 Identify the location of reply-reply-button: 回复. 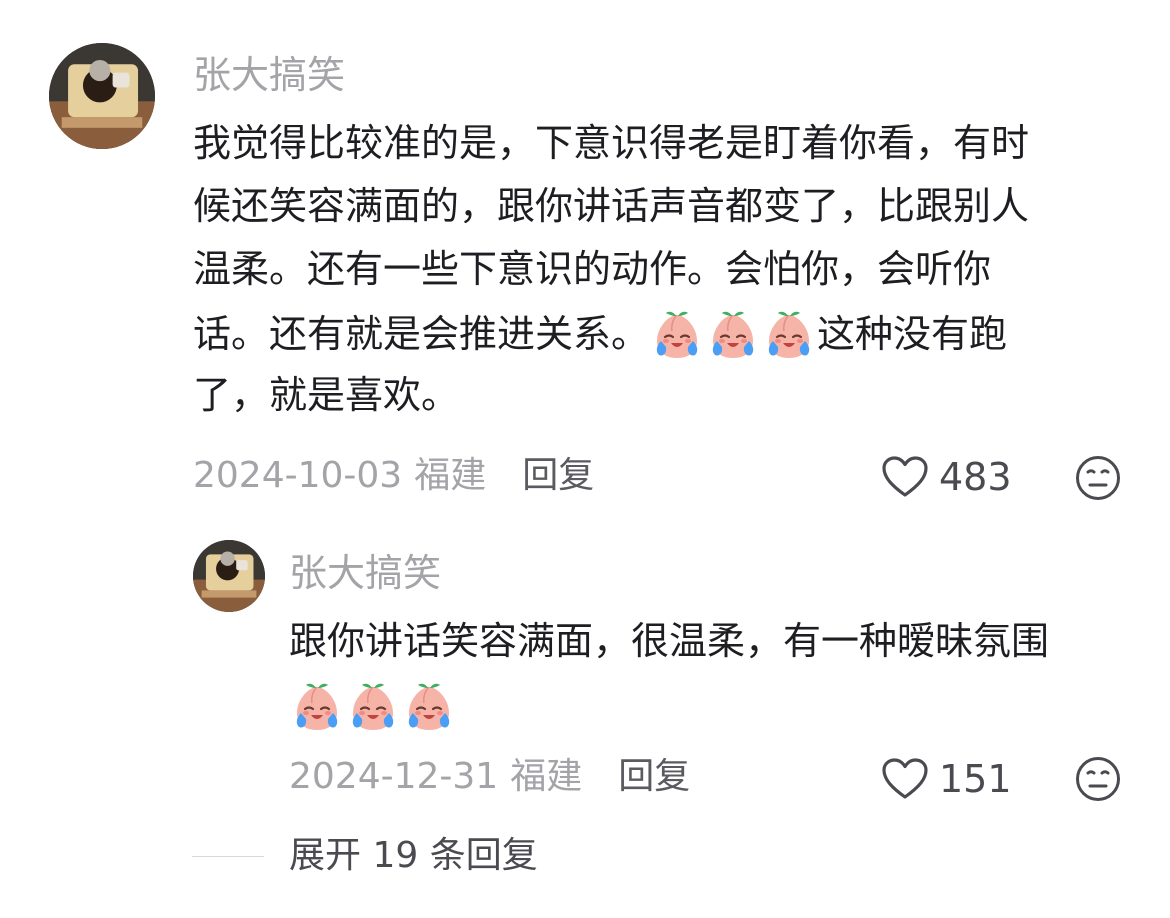
(654, 777).